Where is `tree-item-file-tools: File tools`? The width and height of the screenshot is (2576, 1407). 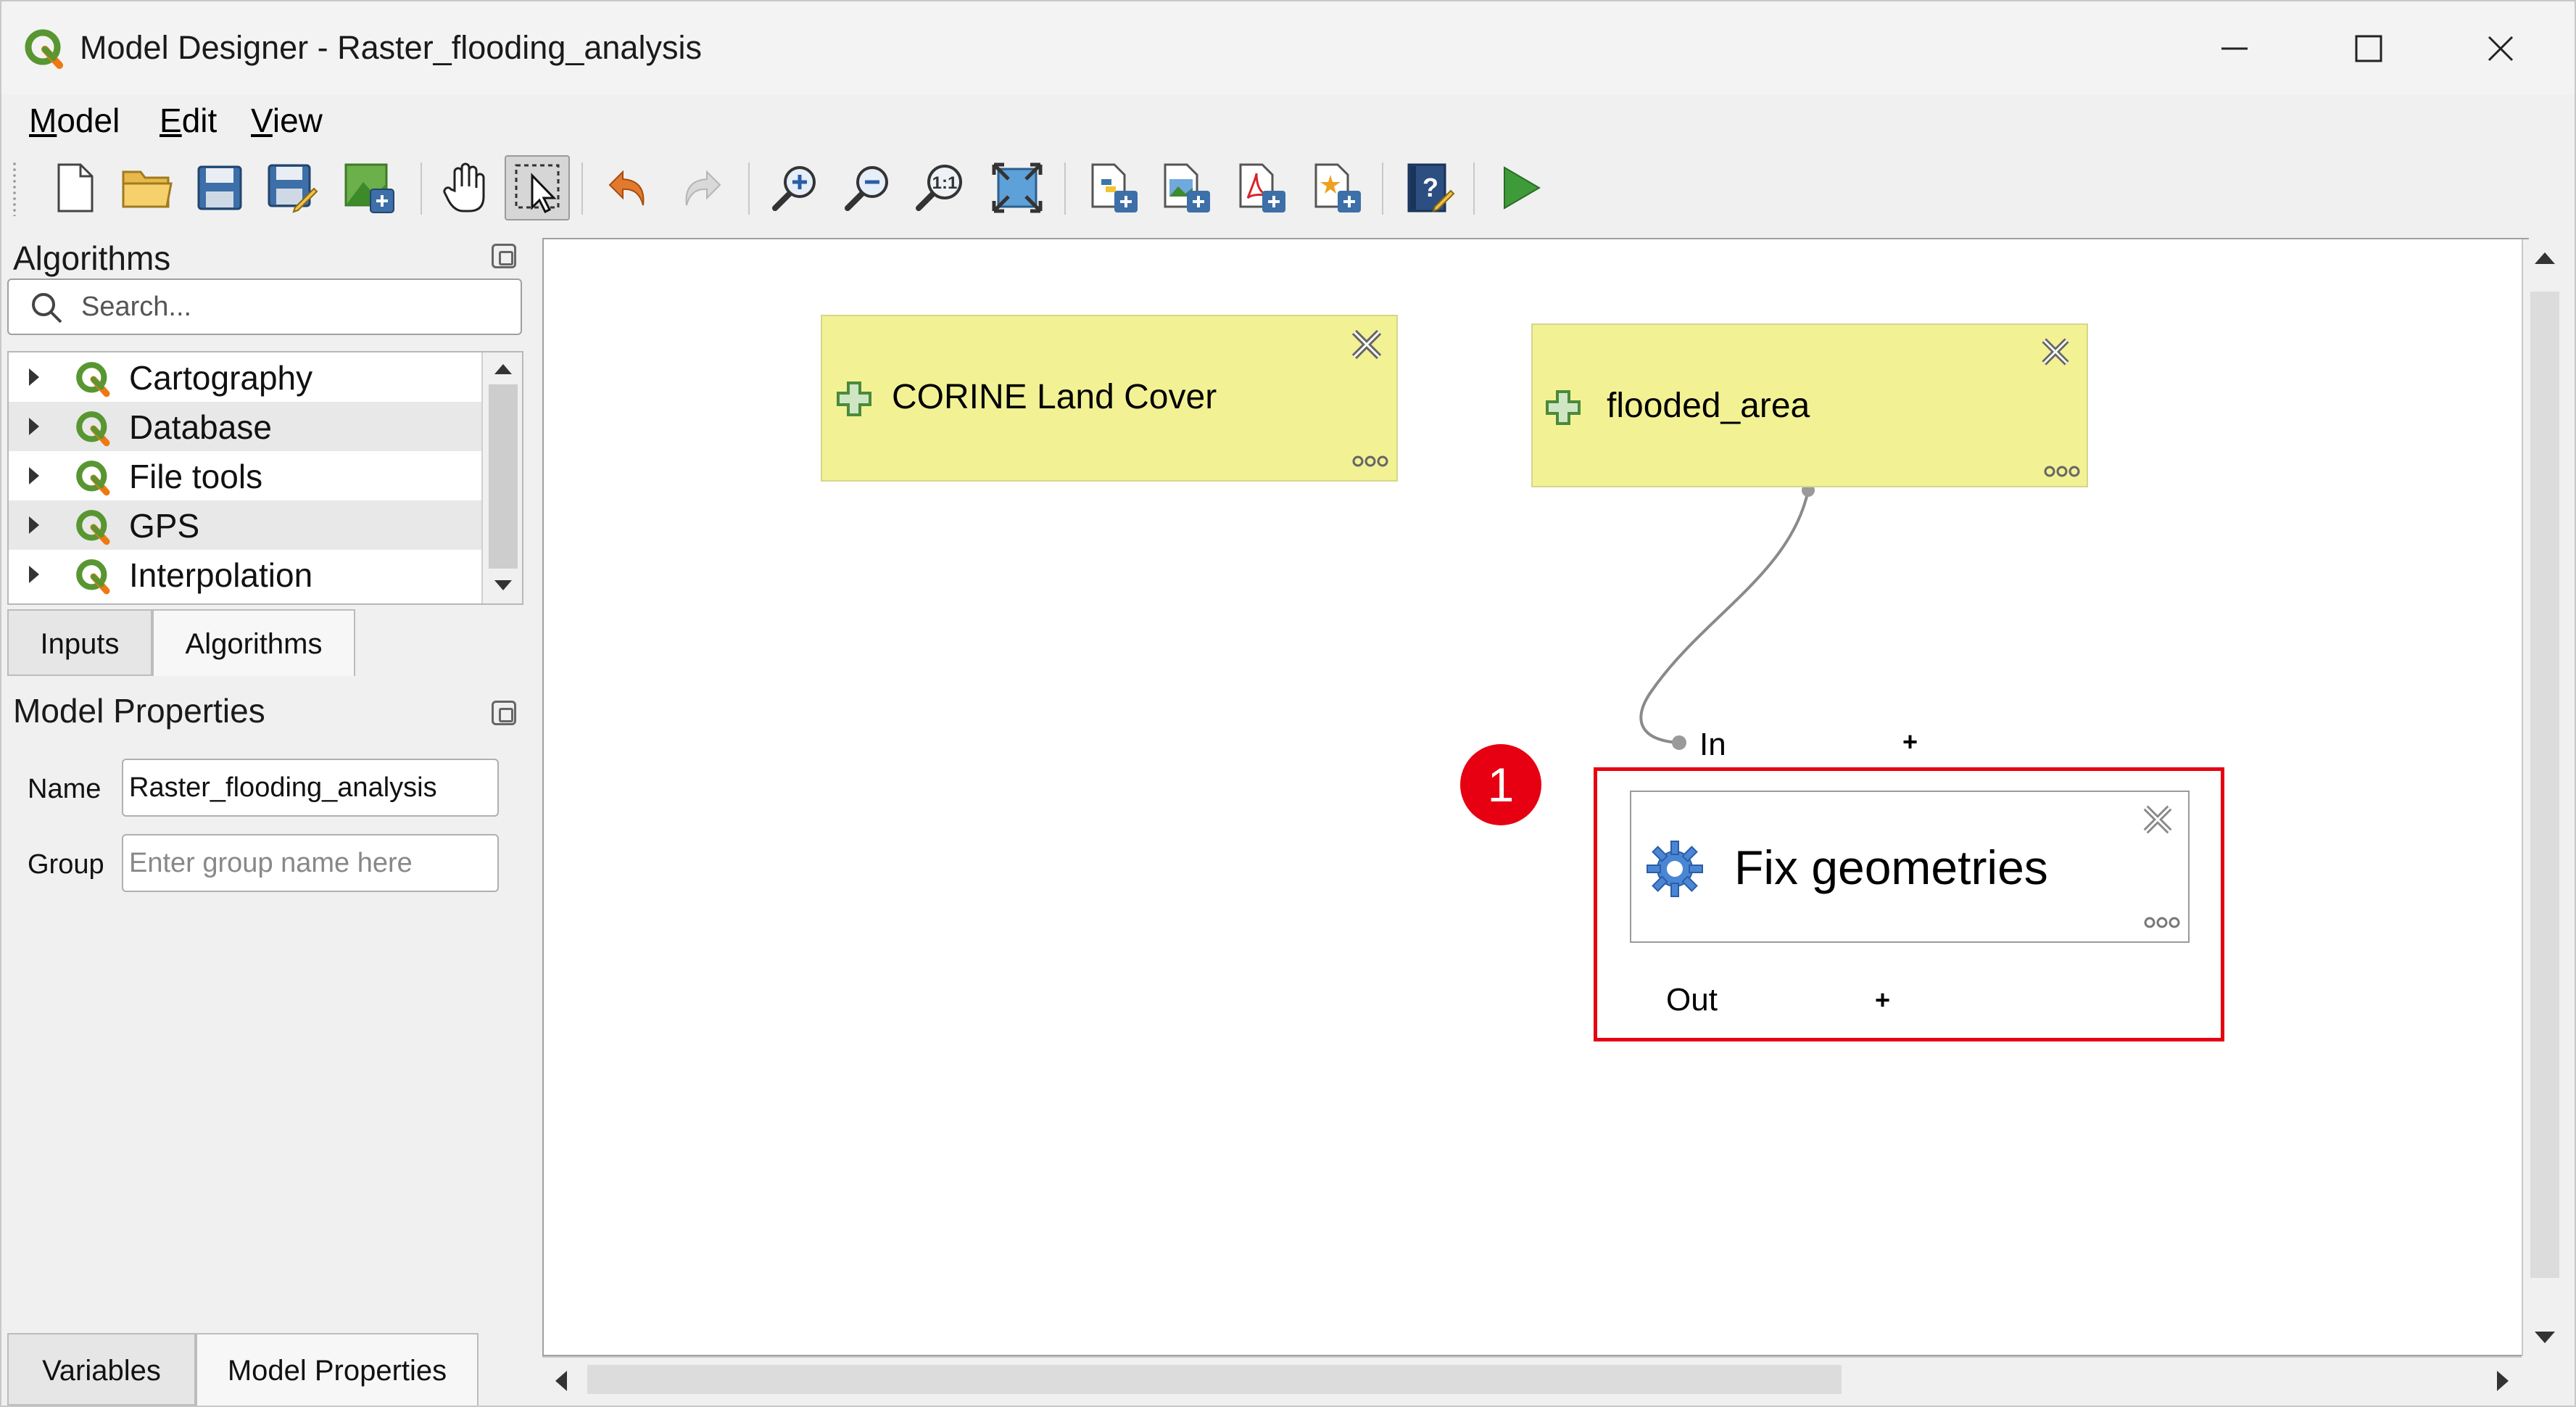
tree-item-file-tools: File tools is located at coordinates (245, 475).